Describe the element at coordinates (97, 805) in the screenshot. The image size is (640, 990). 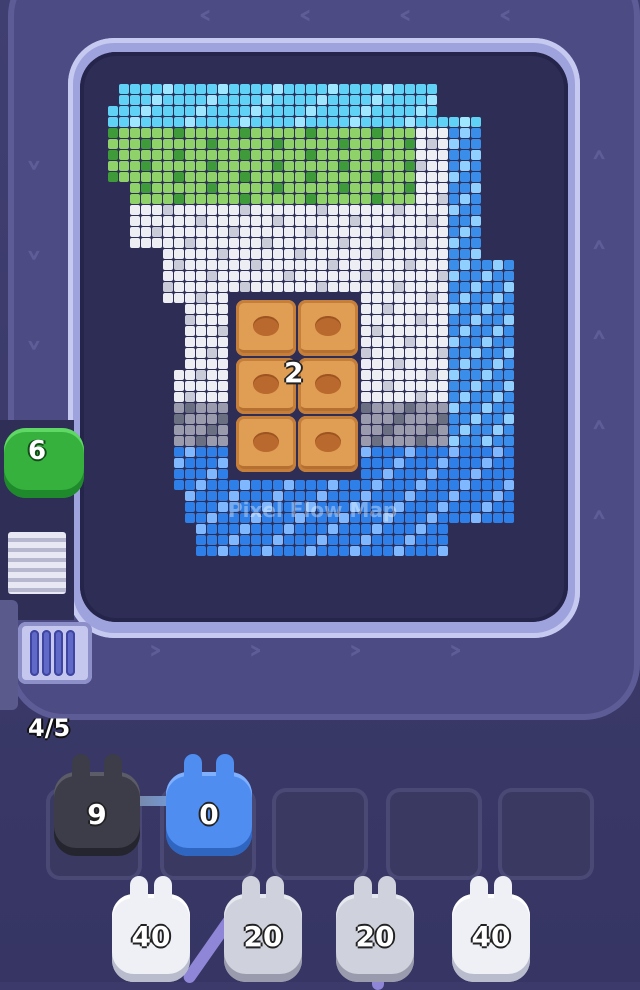
I see `slot-shooter-dark: 9` at that location.